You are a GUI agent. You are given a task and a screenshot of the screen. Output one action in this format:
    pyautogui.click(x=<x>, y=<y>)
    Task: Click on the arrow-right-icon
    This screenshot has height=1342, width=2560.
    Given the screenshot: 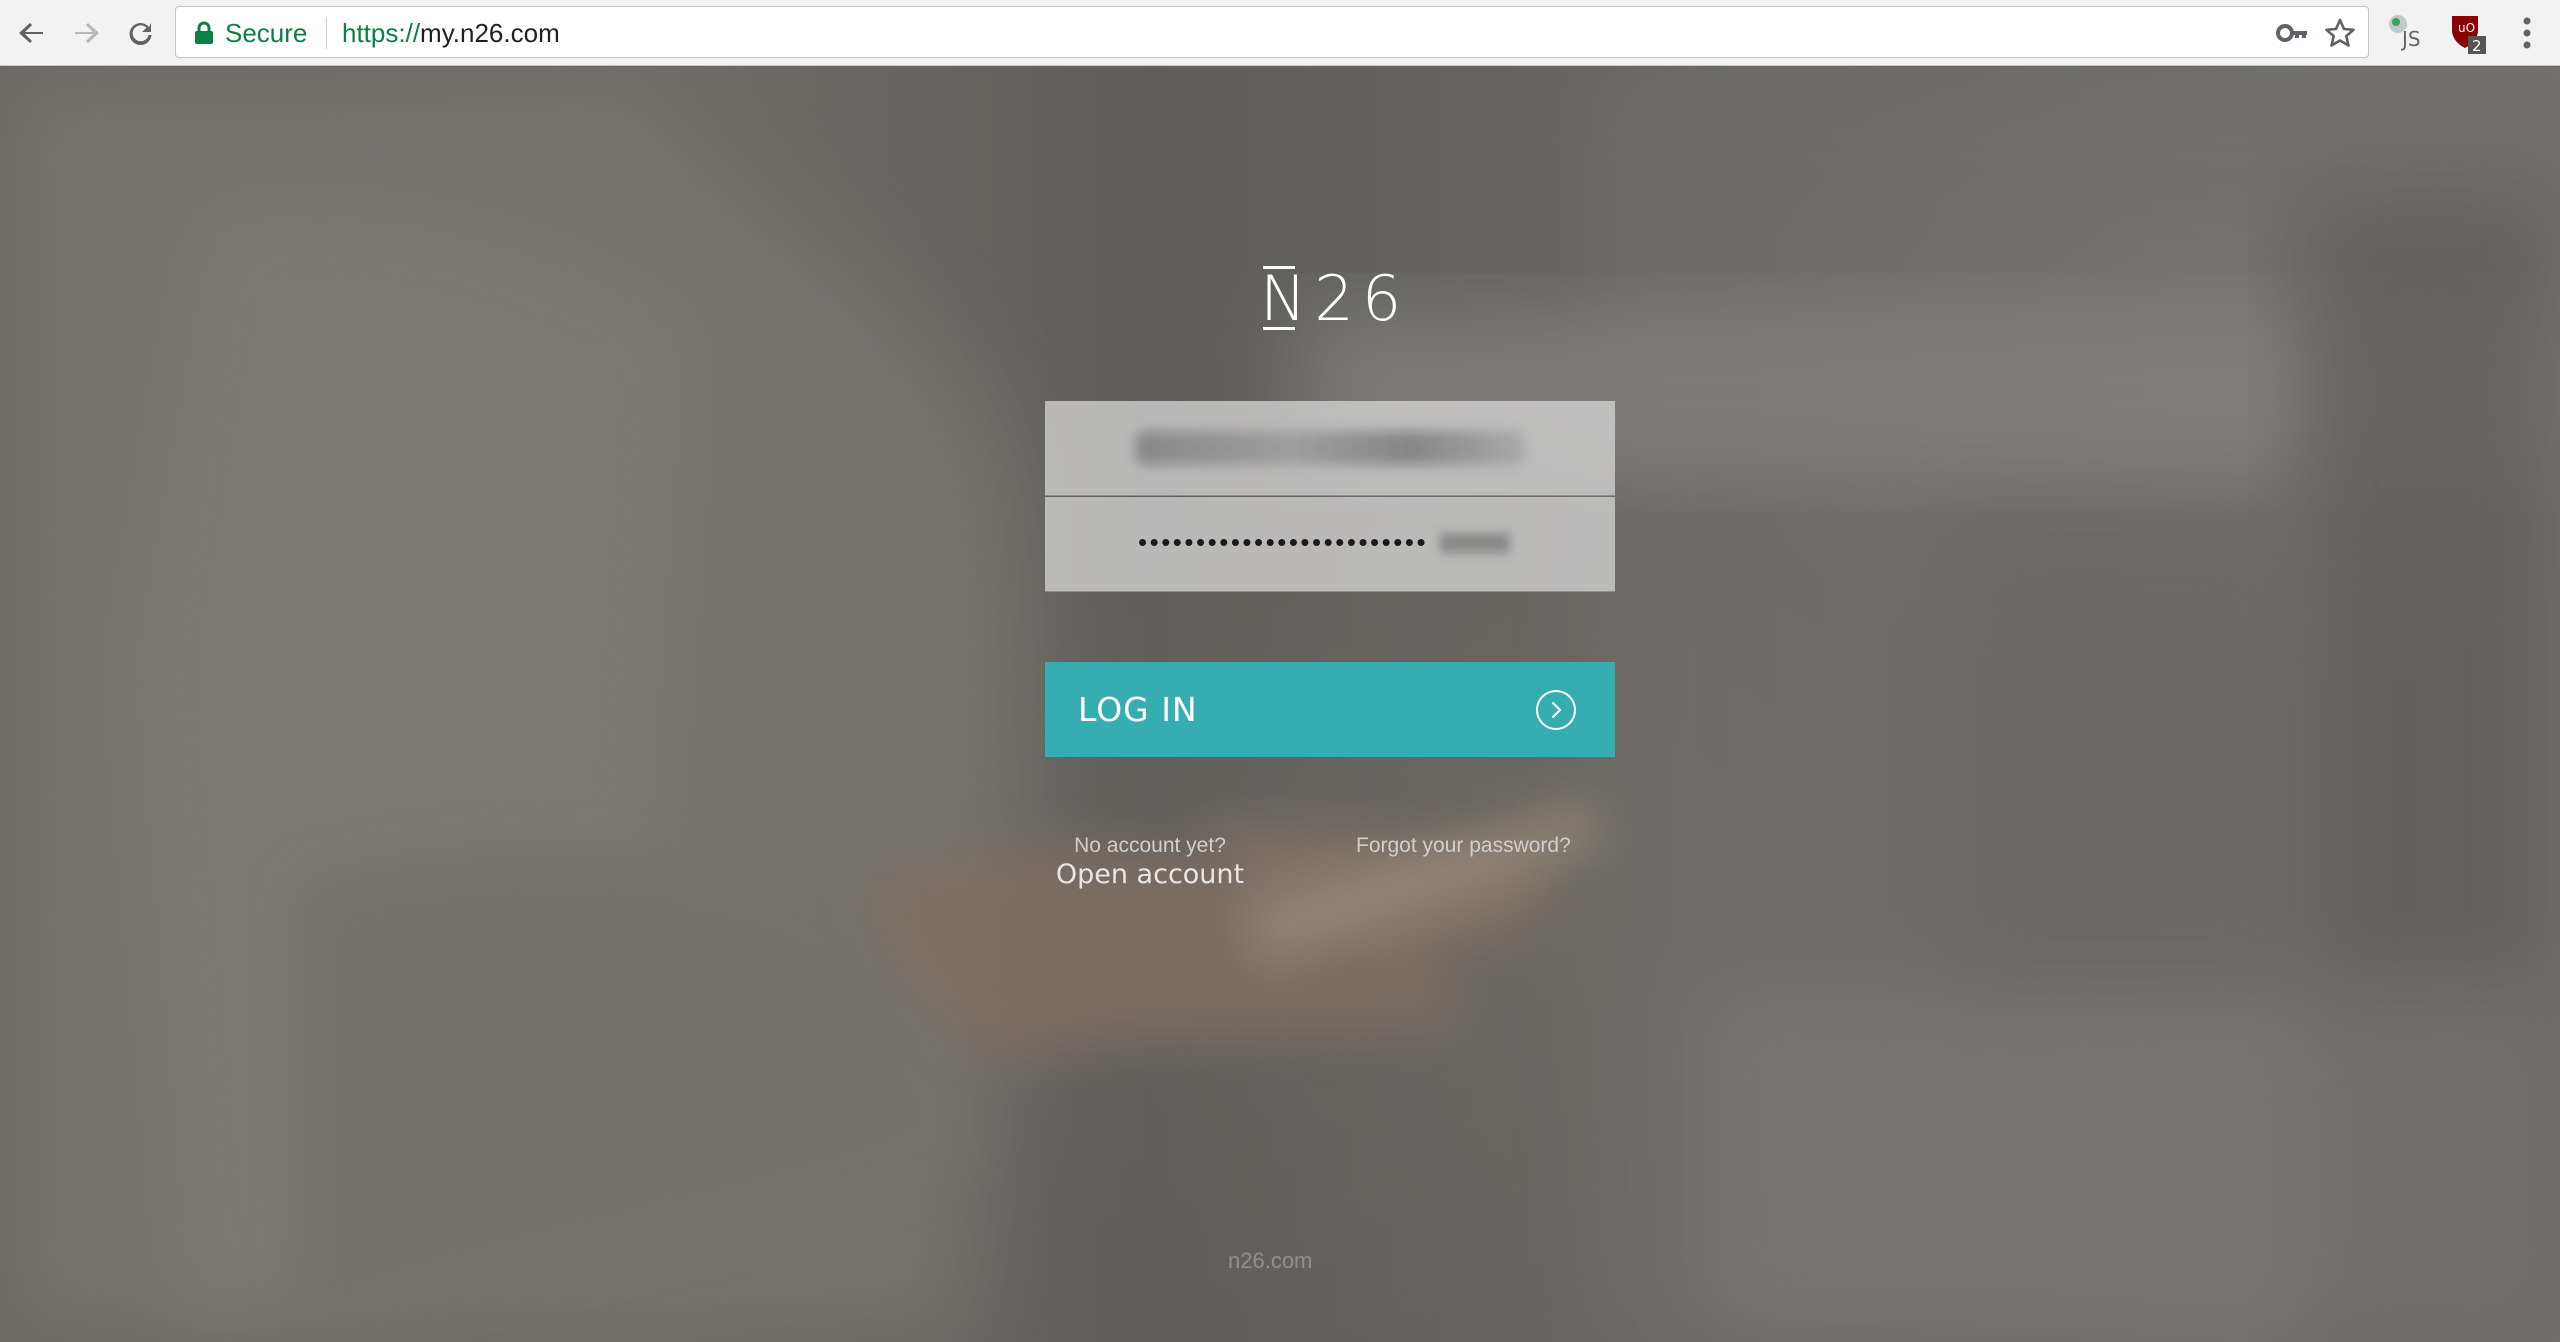 What is the action you would take?
    pyautogui.click(x=87, y=33)
    